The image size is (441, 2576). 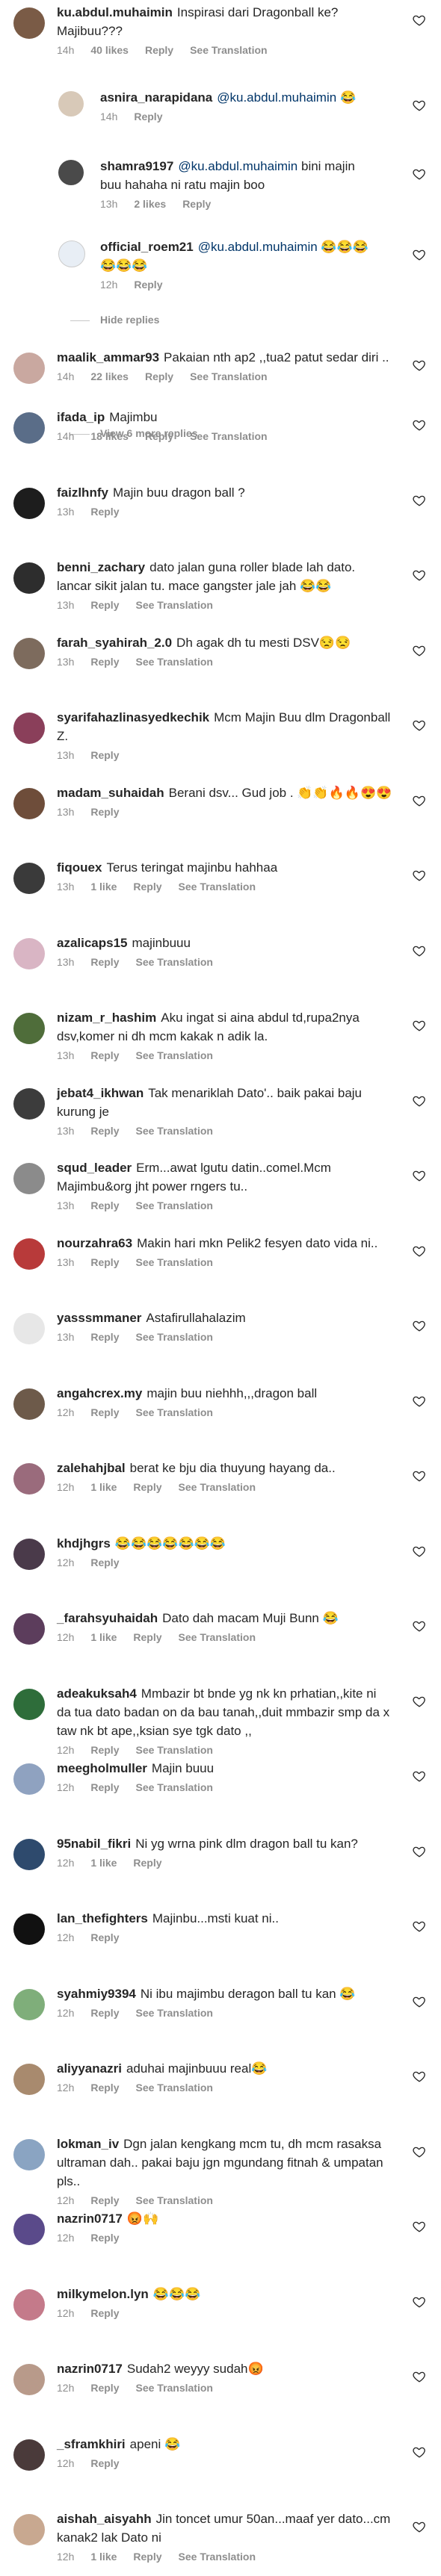 I want to click on hide-replies-button: Hide replies, so click(x=115, y=320).